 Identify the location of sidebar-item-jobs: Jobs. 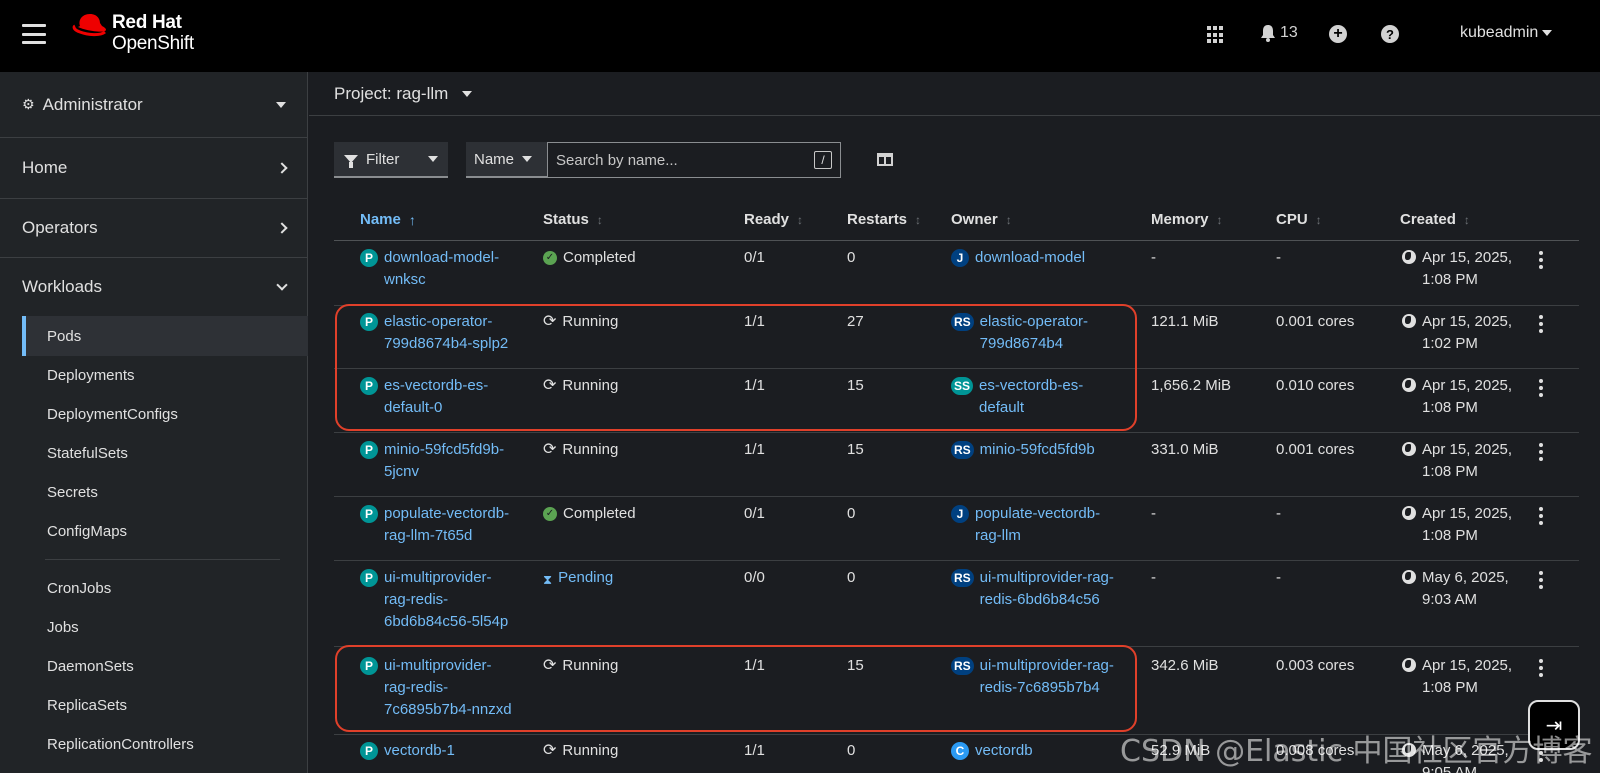
(165, 627).